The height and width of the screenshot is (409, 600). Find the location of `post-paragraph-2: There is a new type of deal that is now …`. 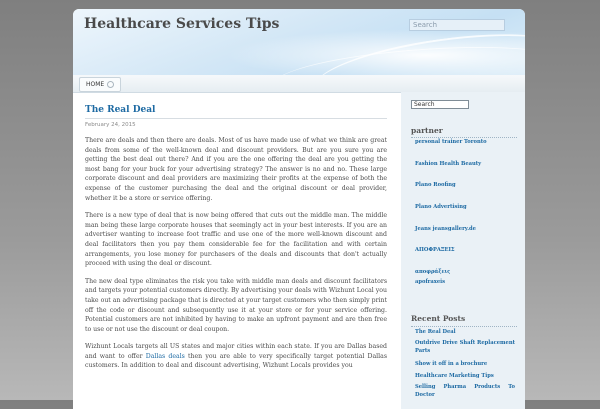

post-paragraph-2: There is a new type of deal that is now … is located at coordinates (236, 240).